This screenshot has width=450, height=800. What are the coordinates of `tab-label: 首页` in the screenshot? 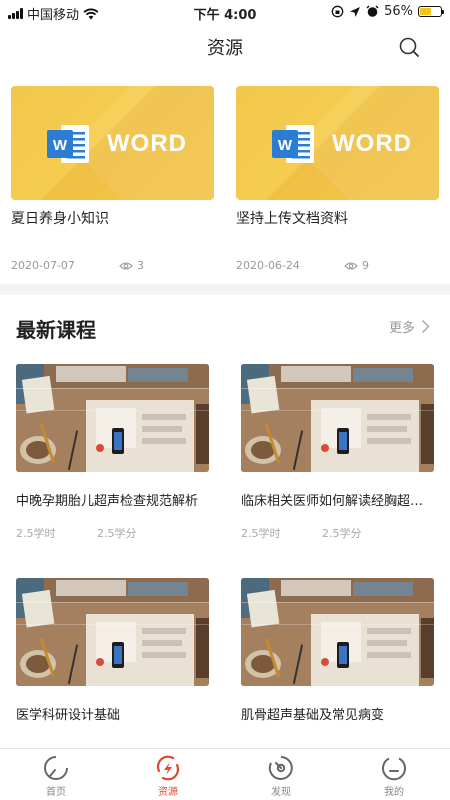 It's located at (56, 792).